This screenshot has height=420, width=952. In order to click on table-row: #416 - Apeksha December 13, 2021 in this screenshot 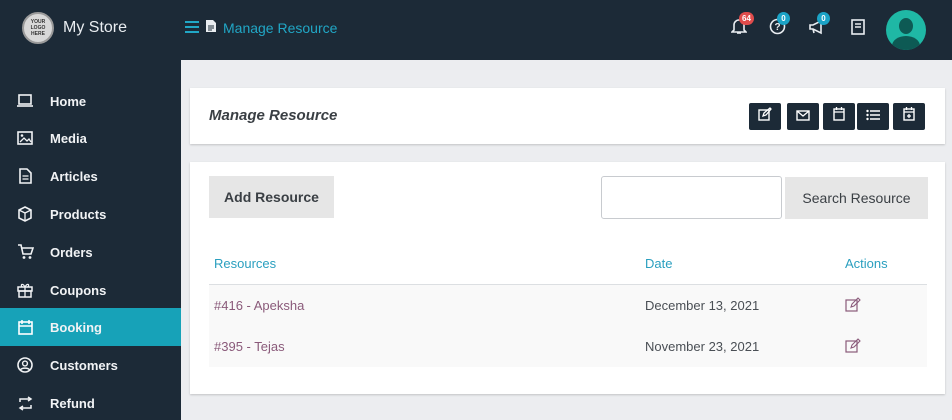, I will do `click(568, 305)`.